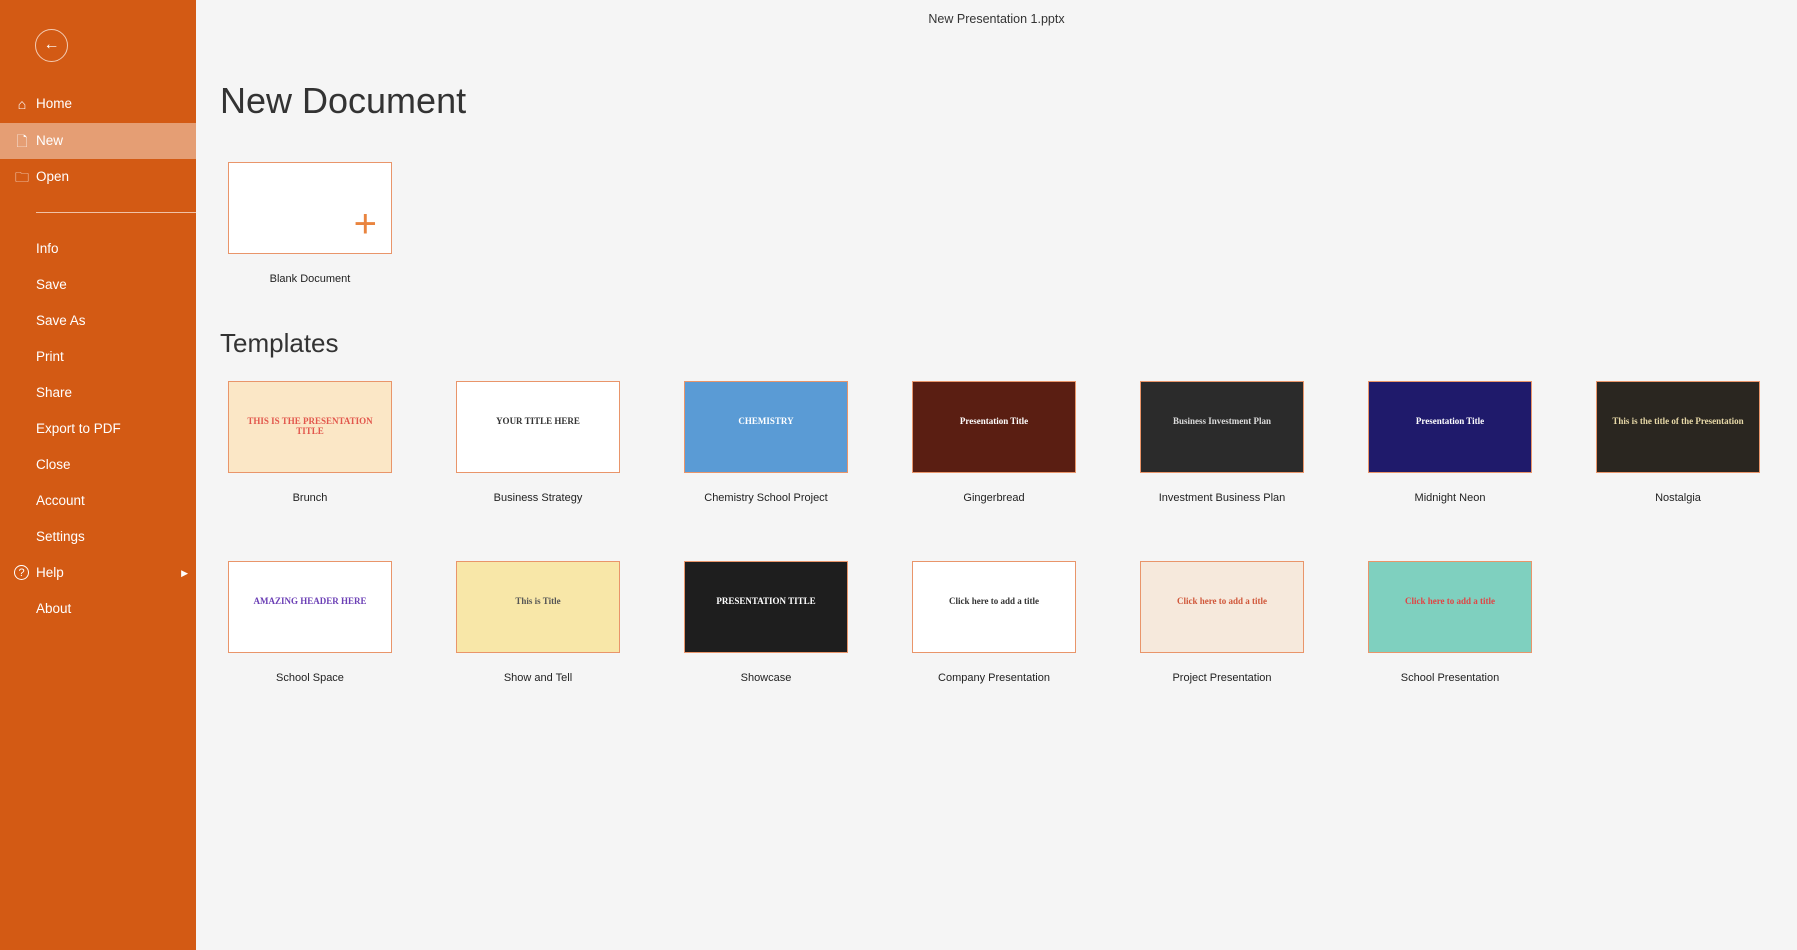 The image size is (1797, 950). What do you see at coordinates (98, 249) in the screenshot?
I see `sidebar-item-info: Info` at bounding box center [98, 249].